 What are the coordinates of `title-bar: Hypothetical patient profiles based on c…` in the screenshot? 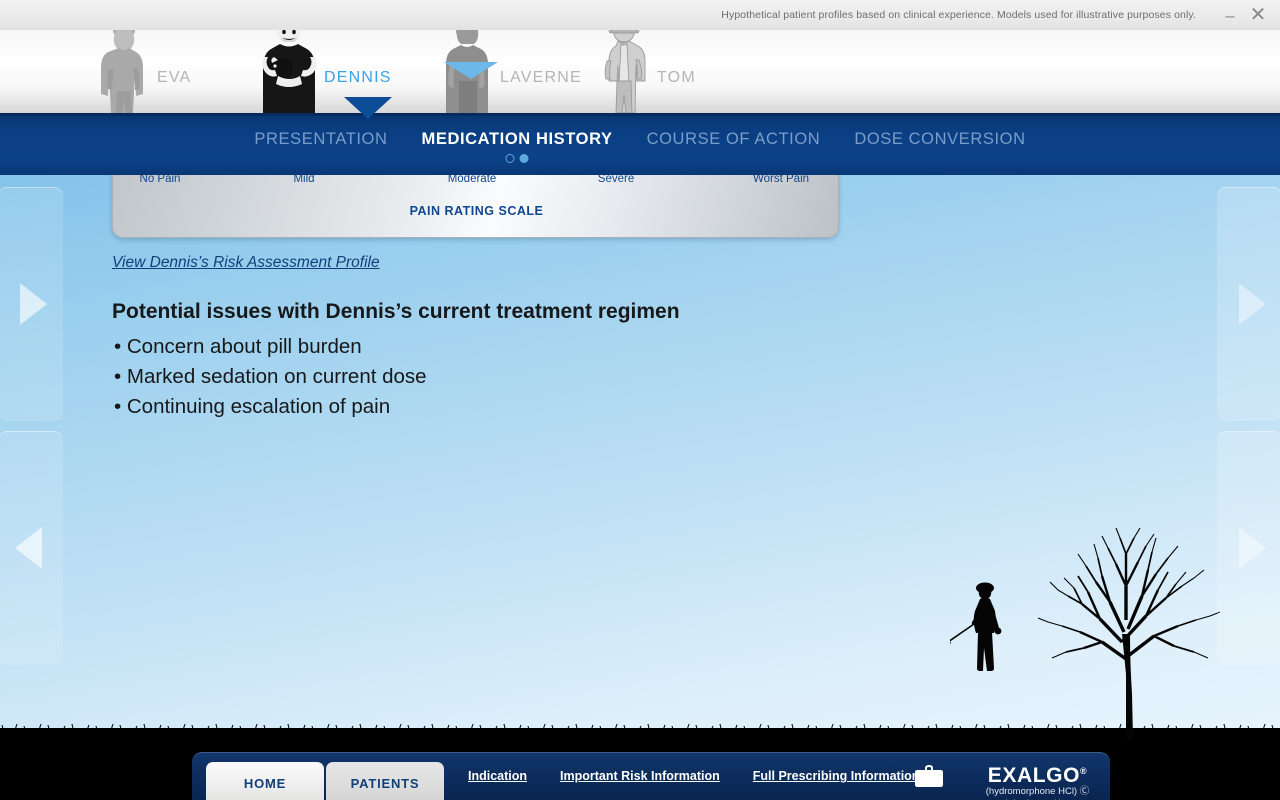 It's located at (640, 15).